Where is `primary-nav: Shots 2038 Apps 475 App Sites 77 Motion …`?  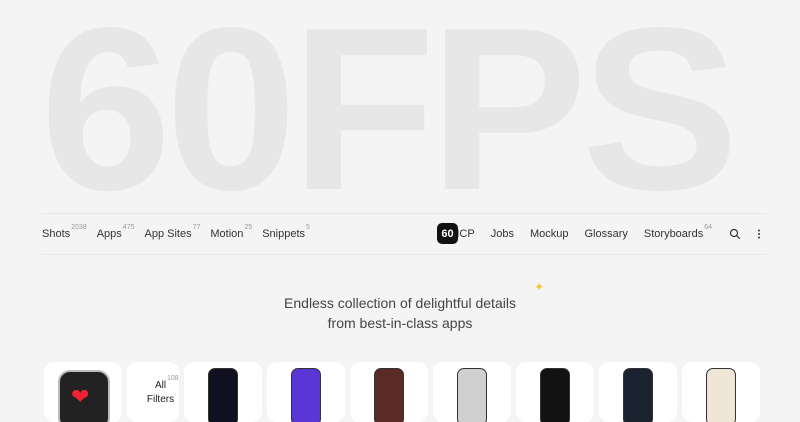
primary-nav: Shots 2038 Apps 475 App Sites 77 Motion … is located at coordinates (179, 232).